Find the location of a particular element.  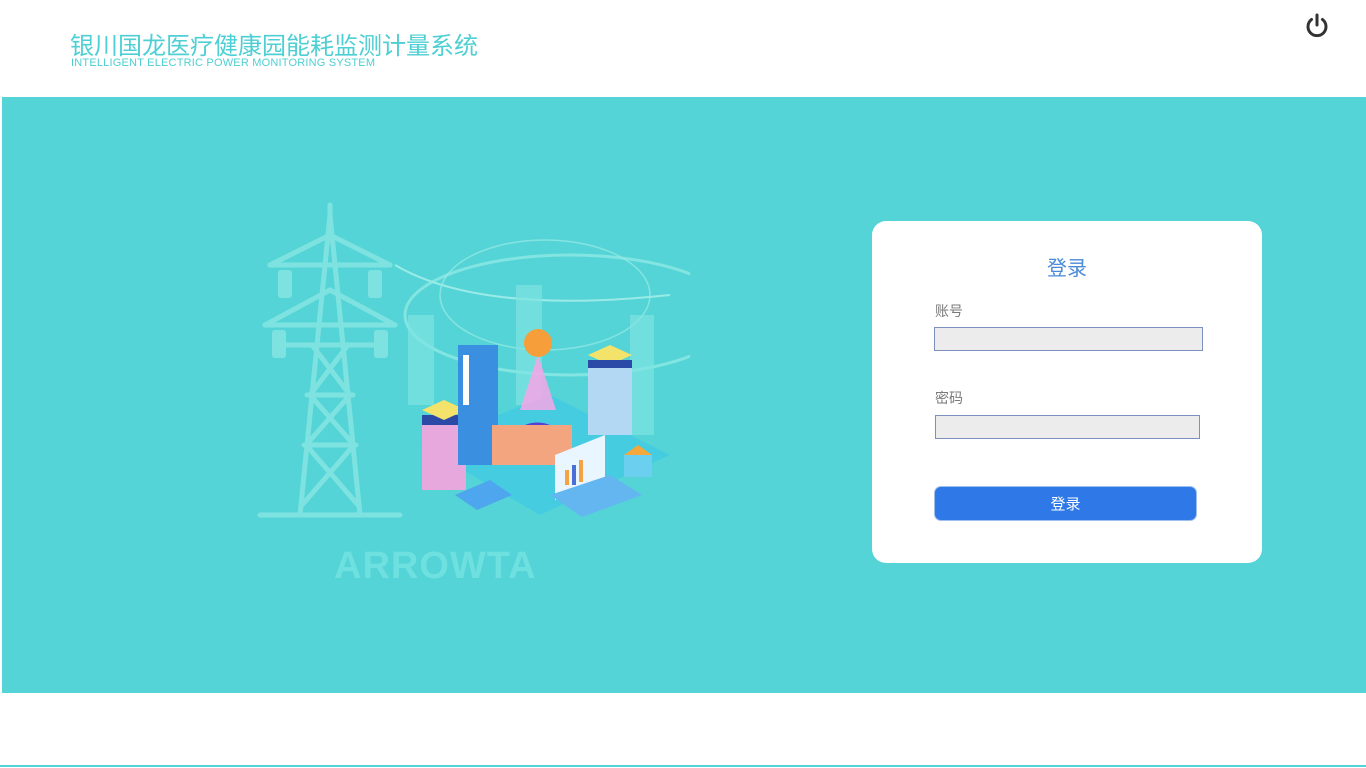

login-button: 登录 is located at coordinates (1065, 503).